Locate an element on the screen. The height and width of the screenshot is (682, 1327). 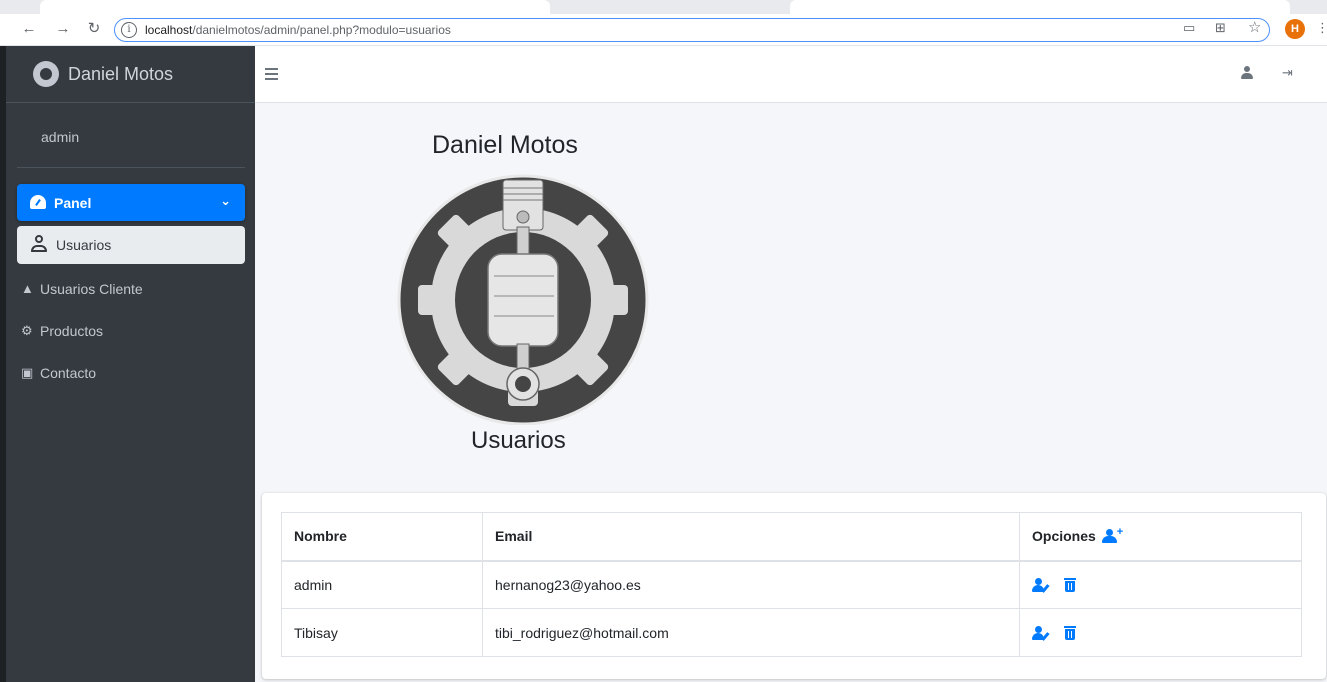
table-row: Tibisay tibi_rodriguez@hotmail.com is located at coordinates (791, 632).